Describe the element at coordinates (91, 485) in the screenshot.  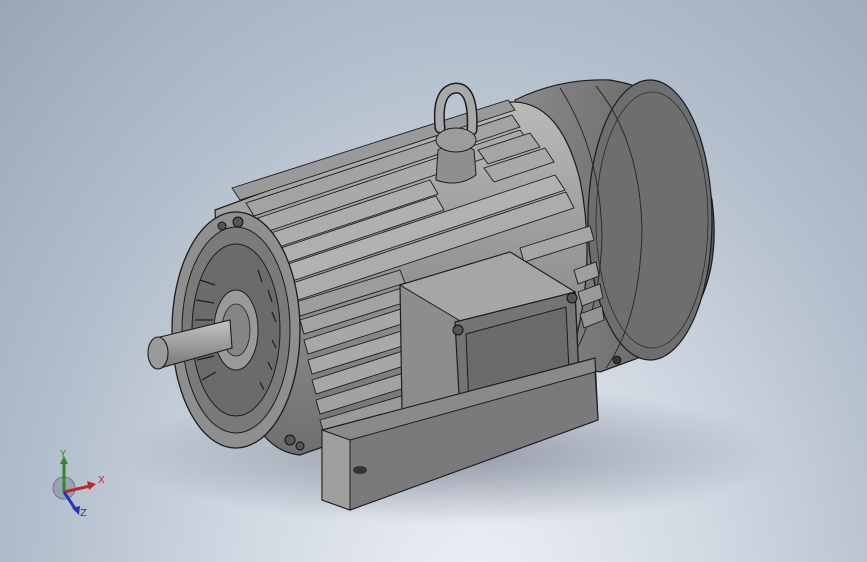
I see `x-axis-arrowhead-icon` at that location.